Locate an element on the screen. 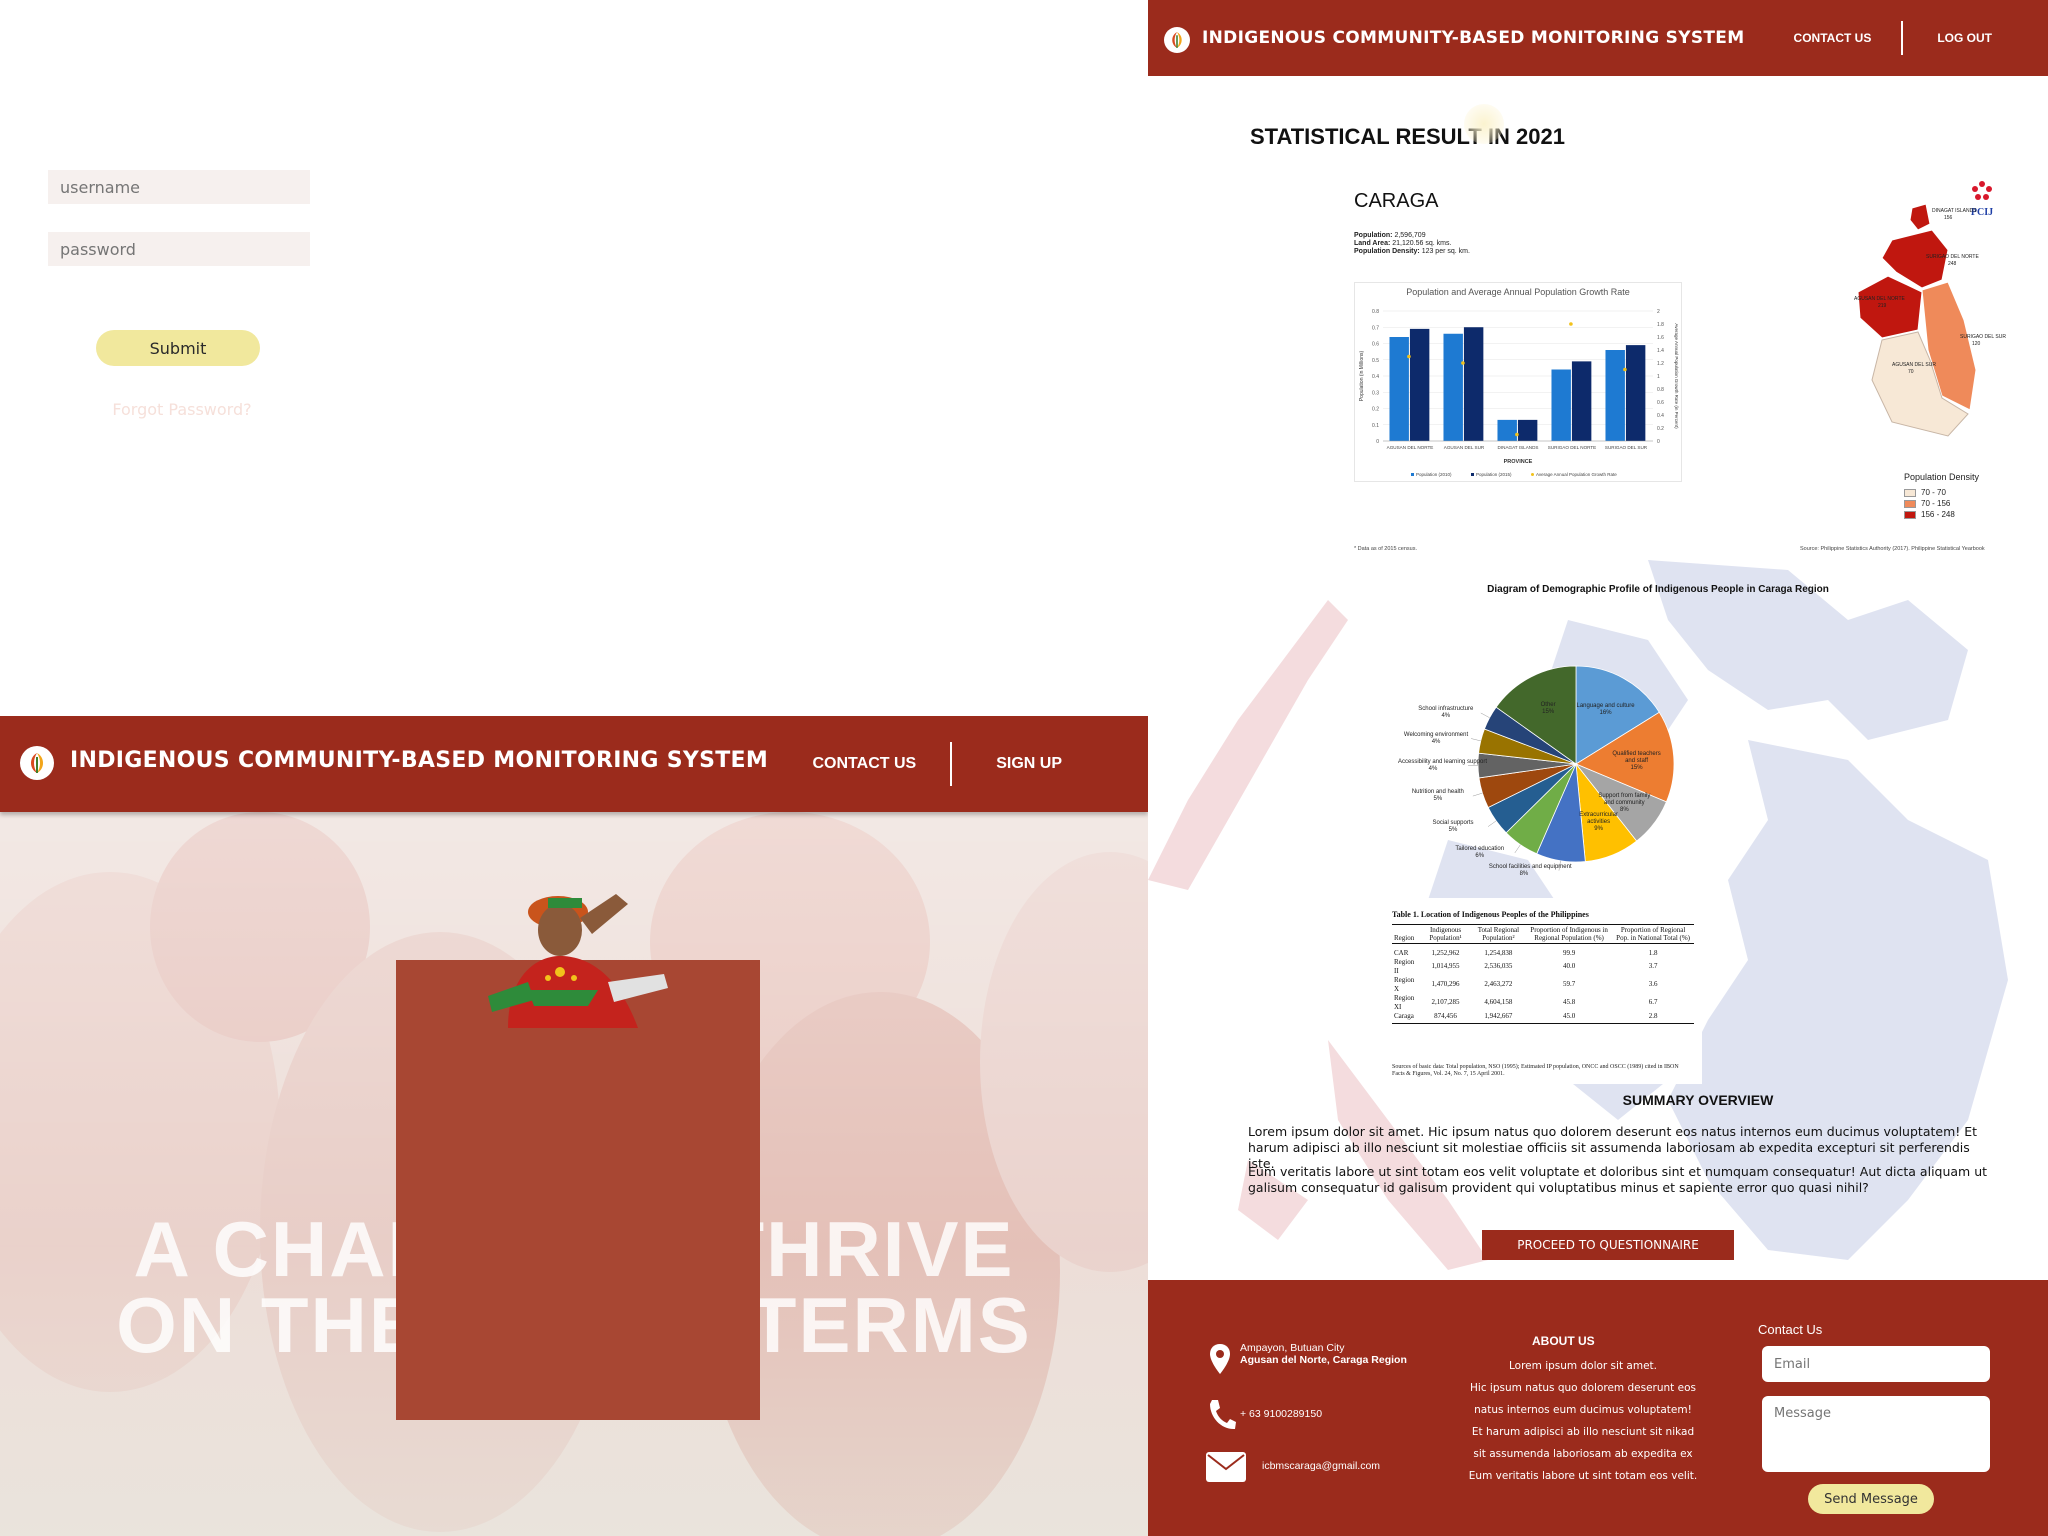  table-cell: 1,014,955 is located at coordinates (1445, 966).